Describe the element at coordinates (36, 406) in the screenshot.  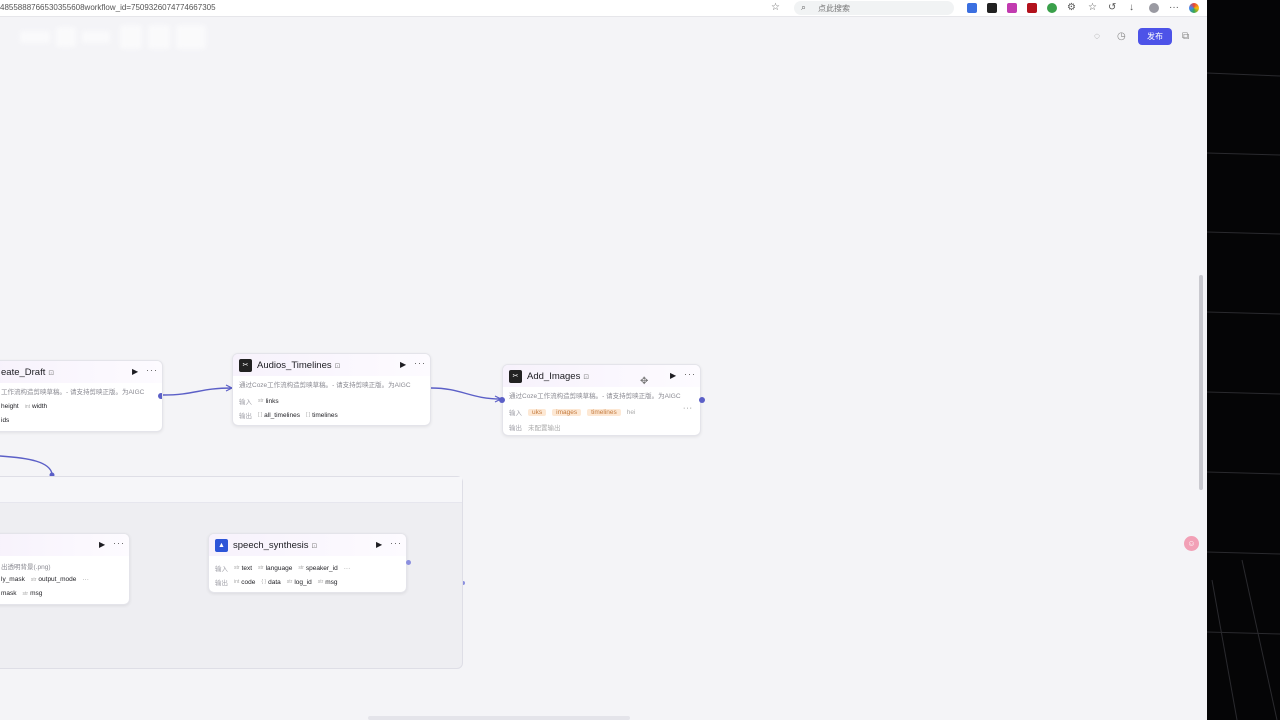
I see `param-tag: int width` at that location.